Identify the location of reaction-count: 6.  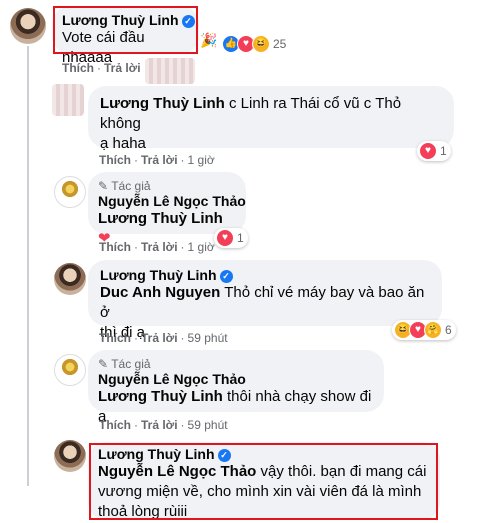
(448, 330).